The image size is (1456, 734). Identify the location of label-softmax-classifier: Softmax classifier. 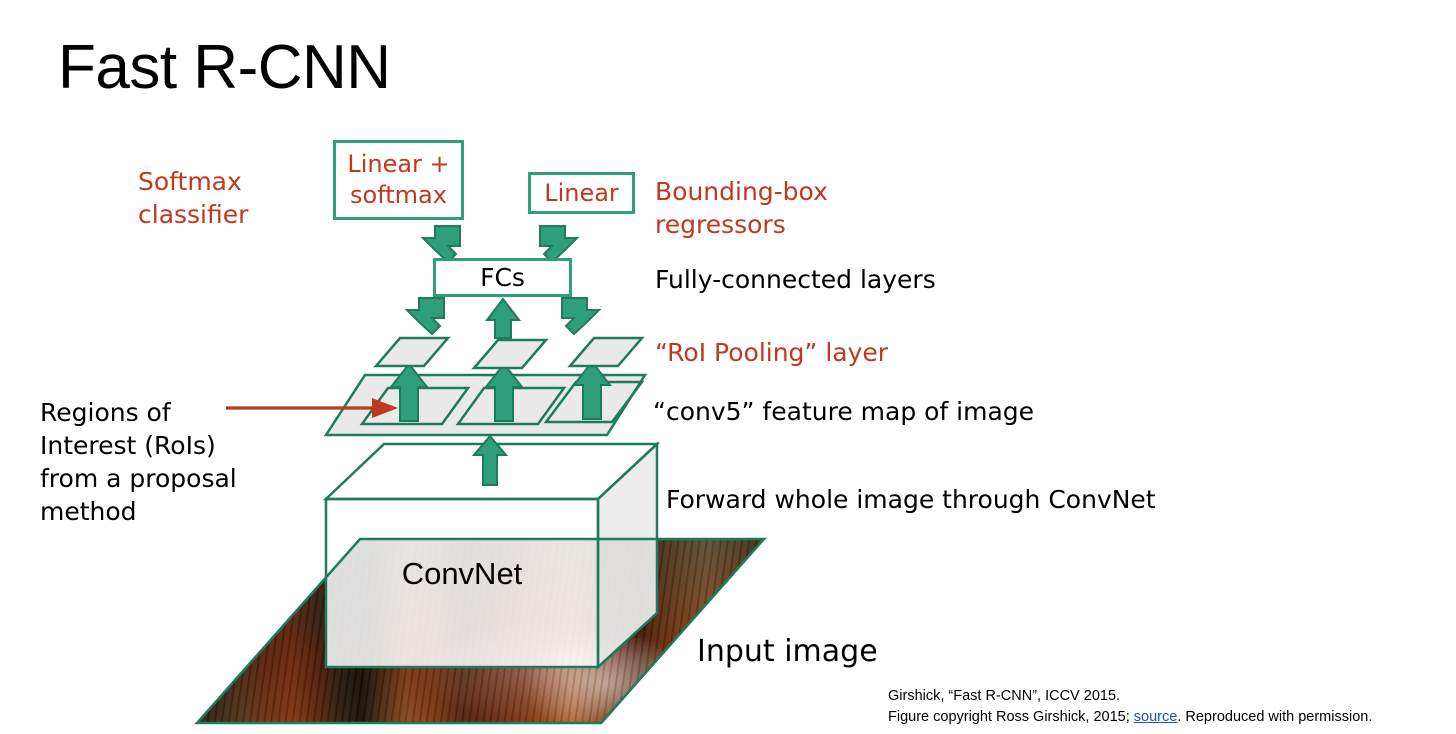
(243, 198).